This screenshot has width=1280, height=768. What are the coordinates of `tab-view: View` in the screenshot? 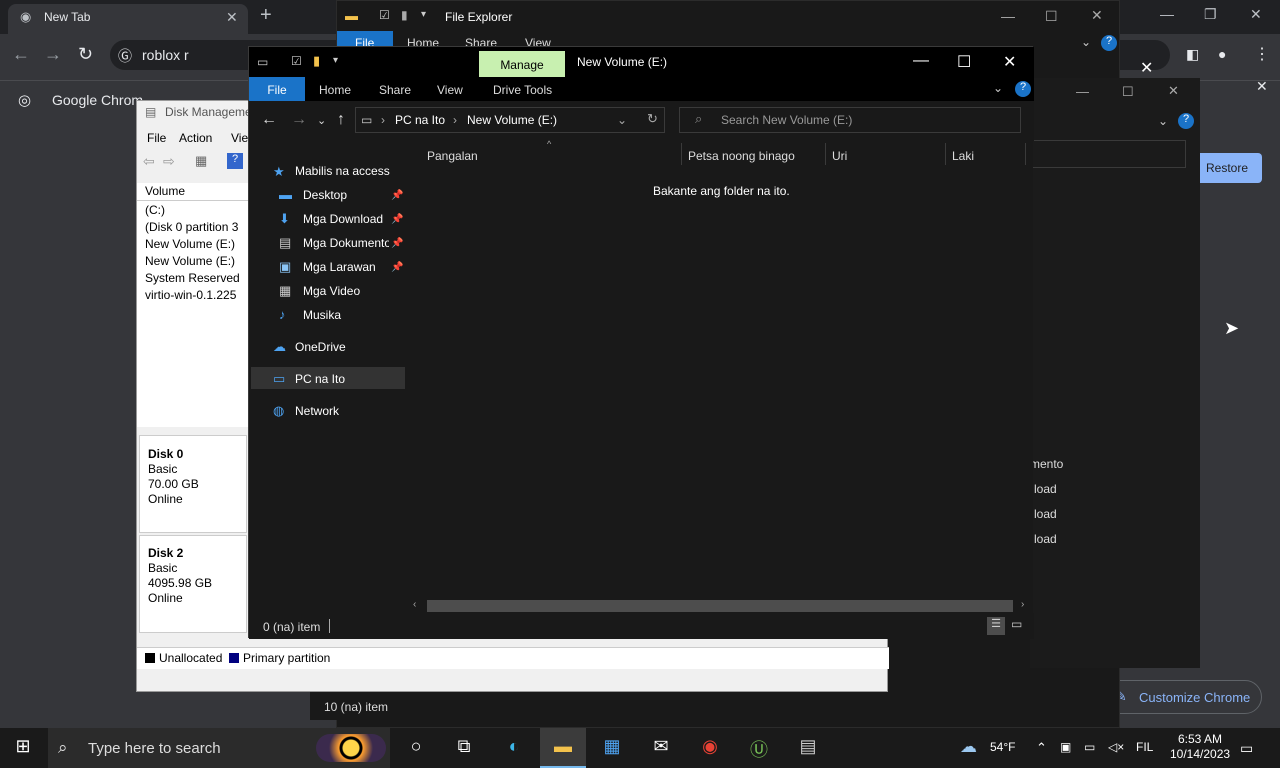 It's located at (450, 90).